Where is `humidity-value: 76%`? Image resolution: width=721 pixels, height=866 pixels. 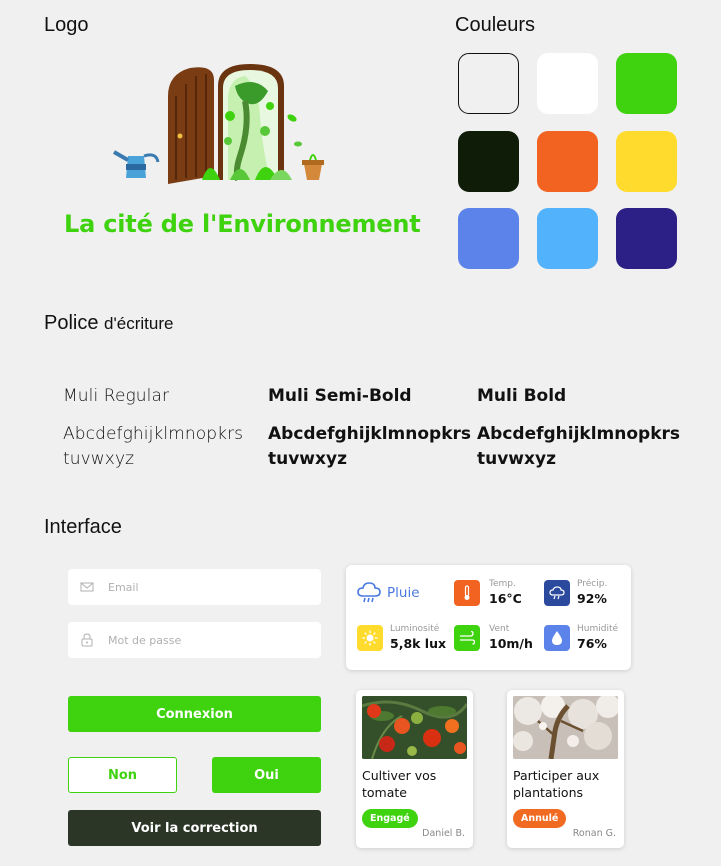 humidity-value: 76% is located at coordinates (592, 643).